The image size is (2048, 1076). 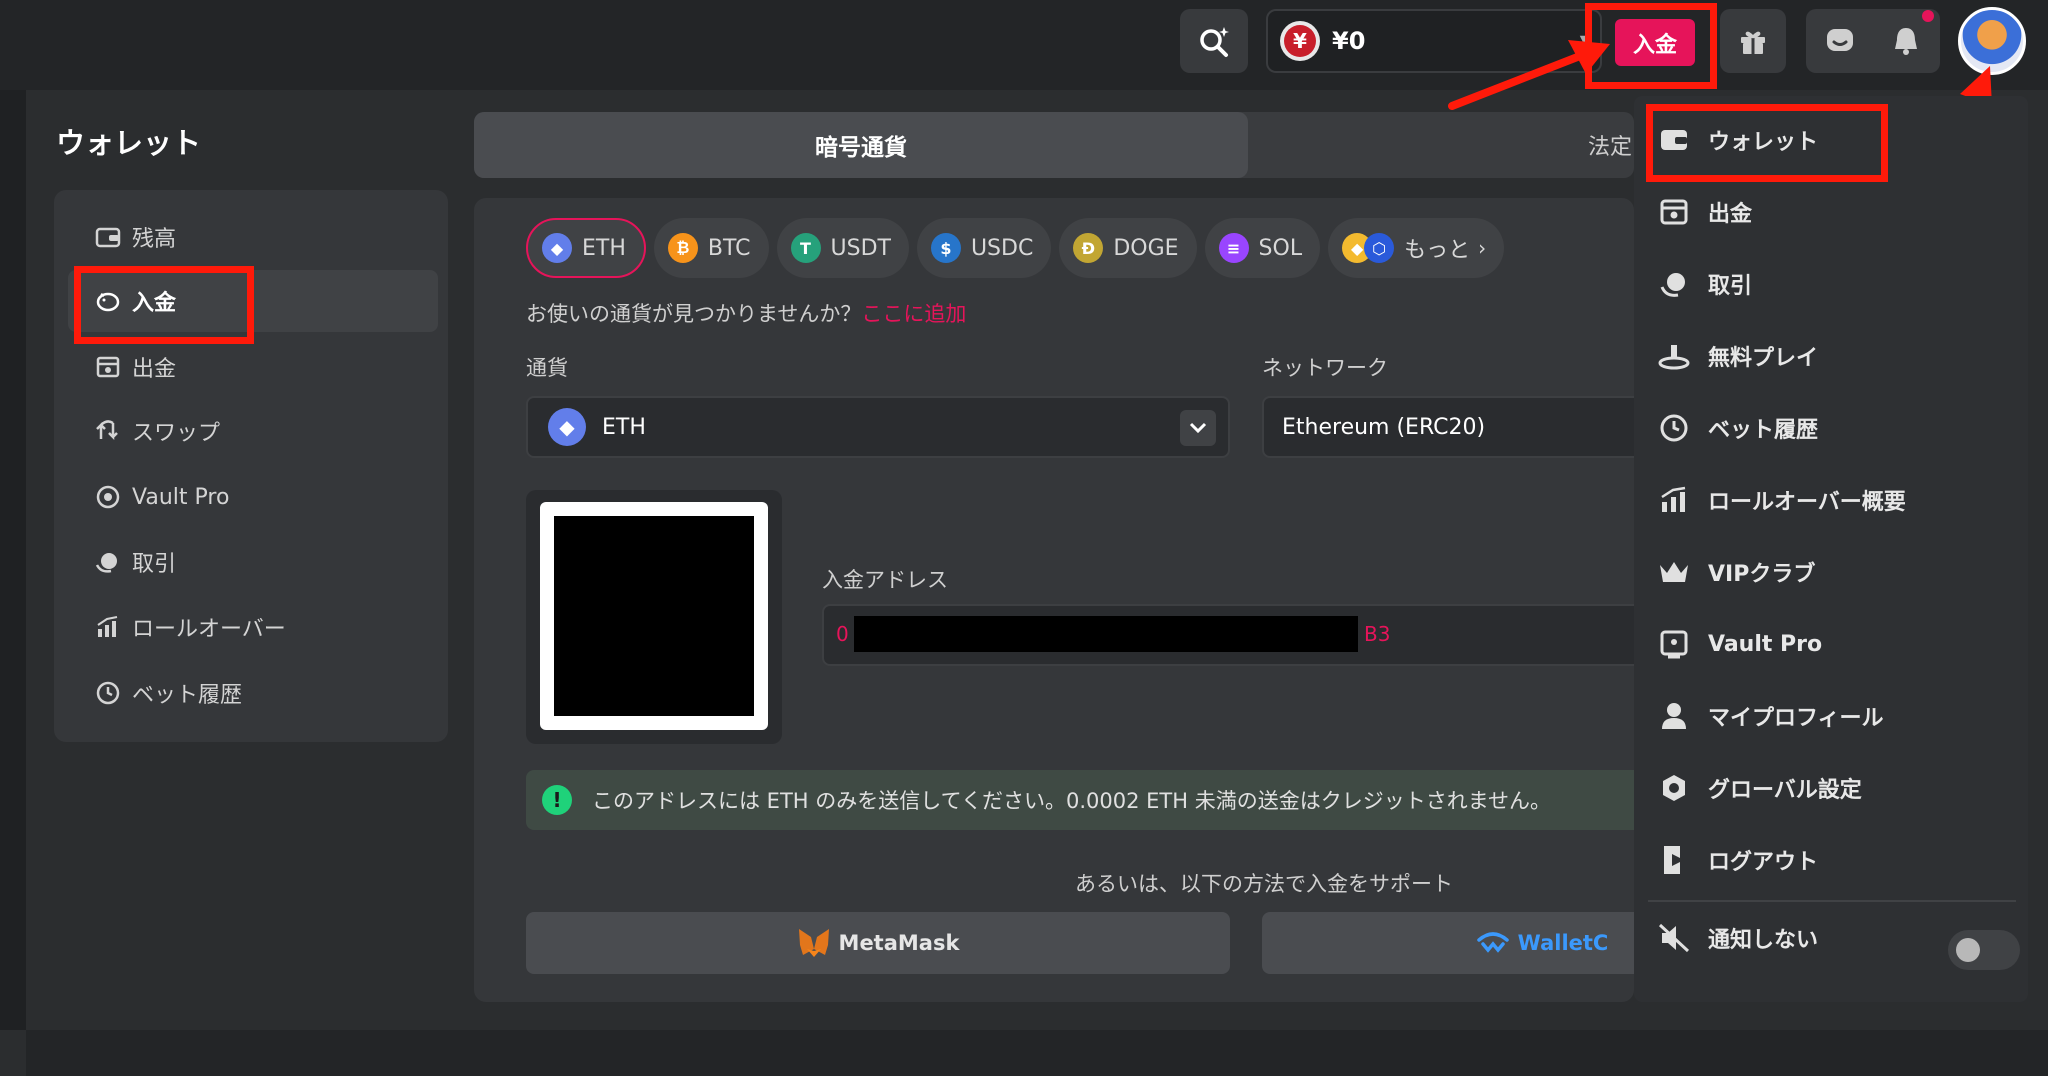 What do you see at coordinates (813, 943) in the screenshot?
I see `metamask-fox-icon` at bounding box center [813, 943].